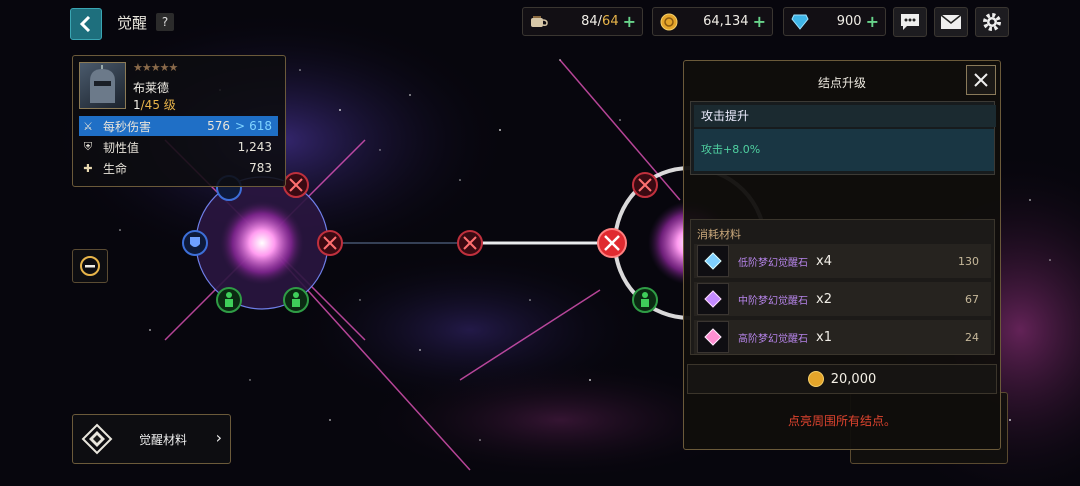 The image size is (1080, 486). Describe the element at coordinates (834, 21) in the screenshot. I see `diamond-counter: 900 +` at that location.